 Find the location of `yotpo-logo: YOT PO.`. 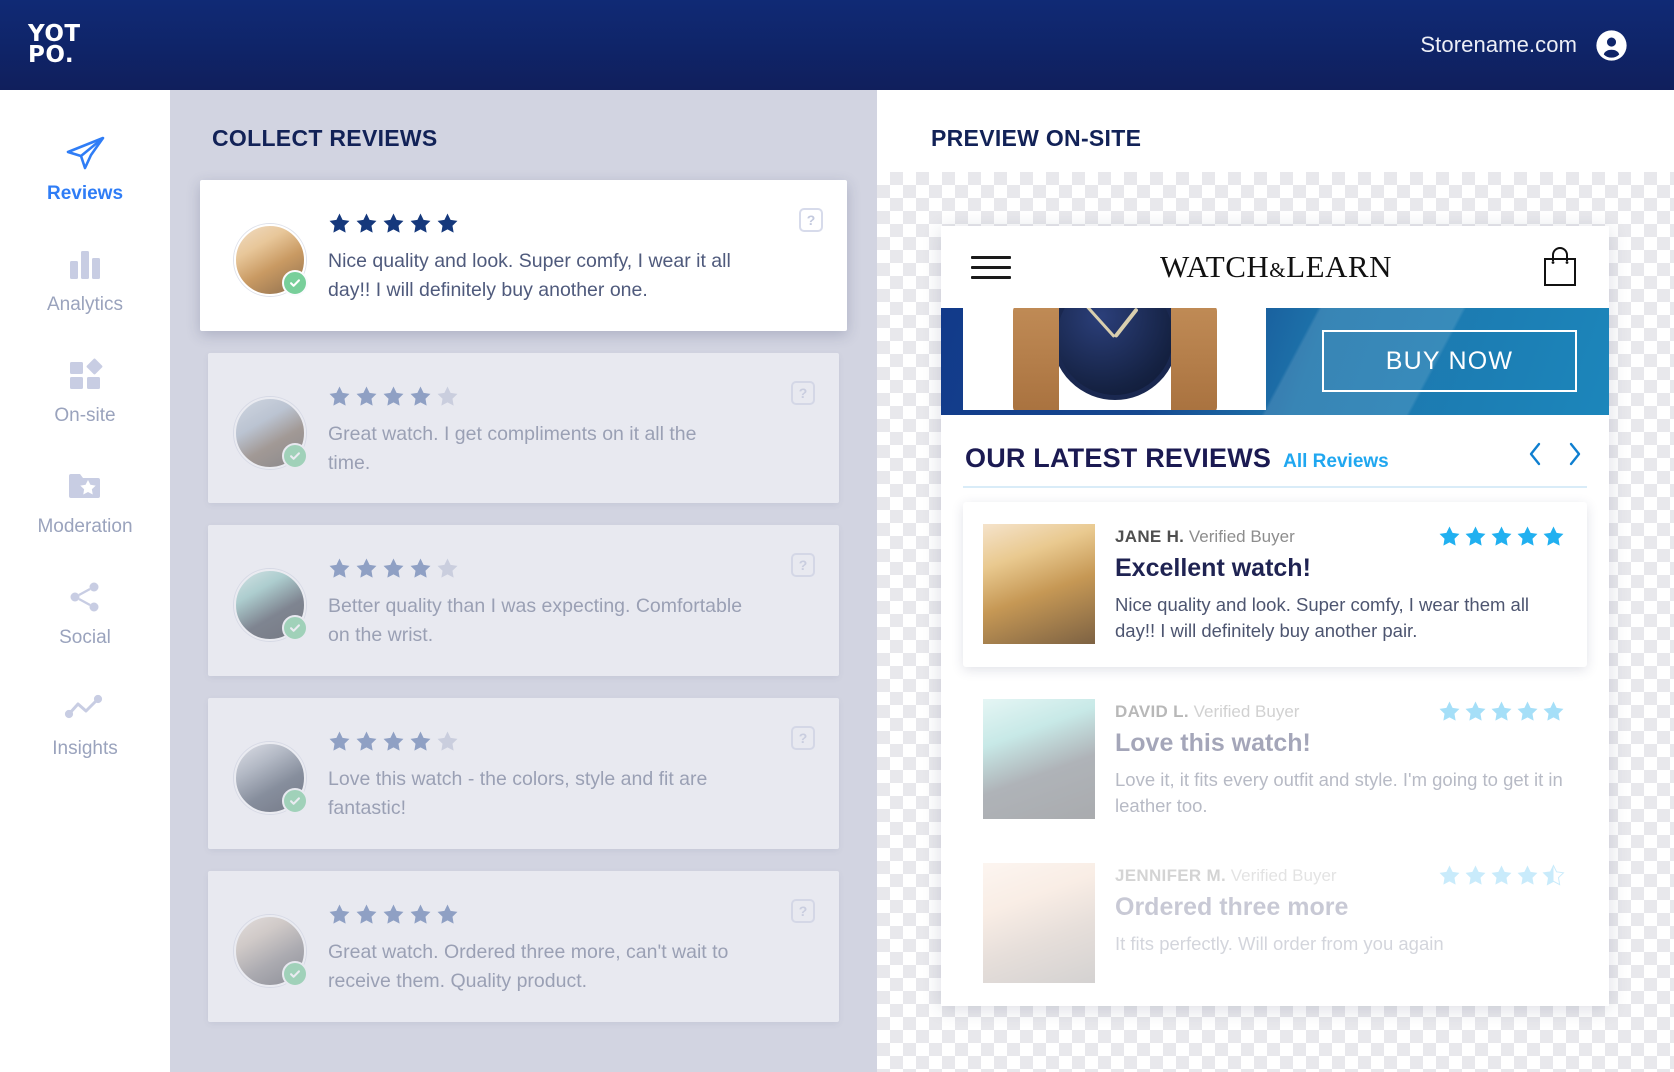

yotpo-logo: YOT PO. is located at coordinates (51, 45).